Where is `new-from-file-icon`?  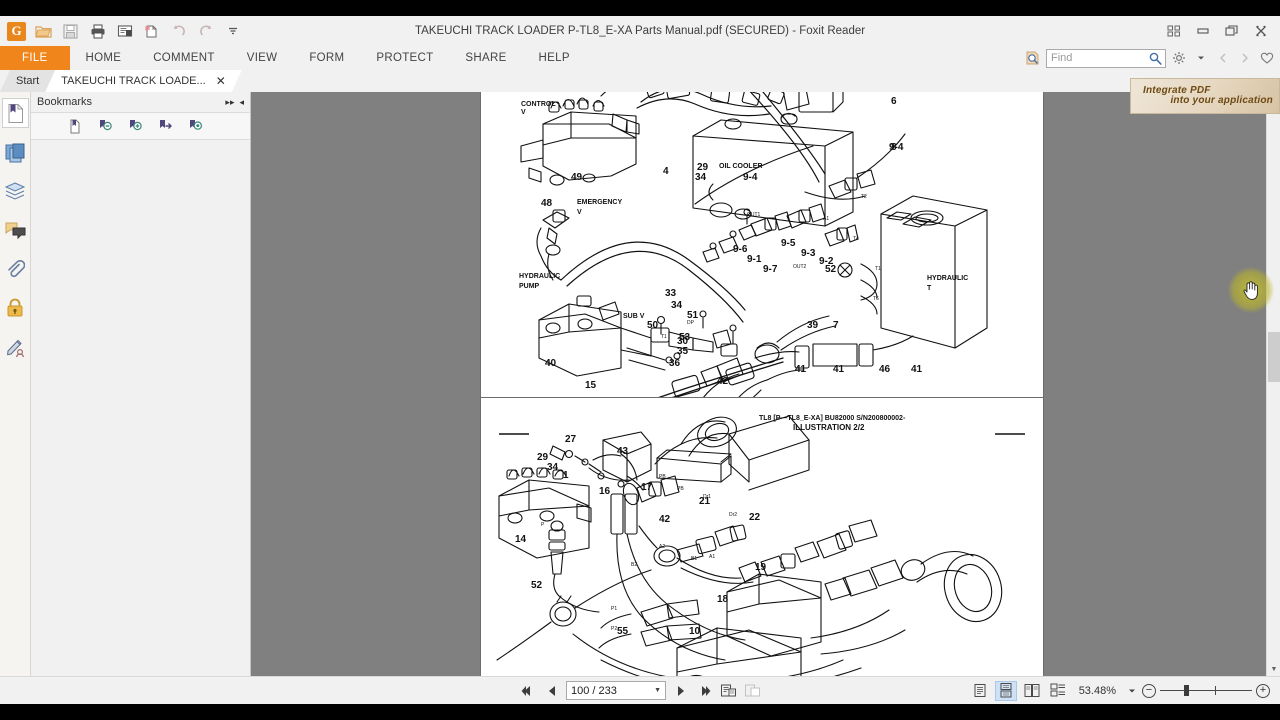 new-from-file-icon is located at coordinates (151, 31).